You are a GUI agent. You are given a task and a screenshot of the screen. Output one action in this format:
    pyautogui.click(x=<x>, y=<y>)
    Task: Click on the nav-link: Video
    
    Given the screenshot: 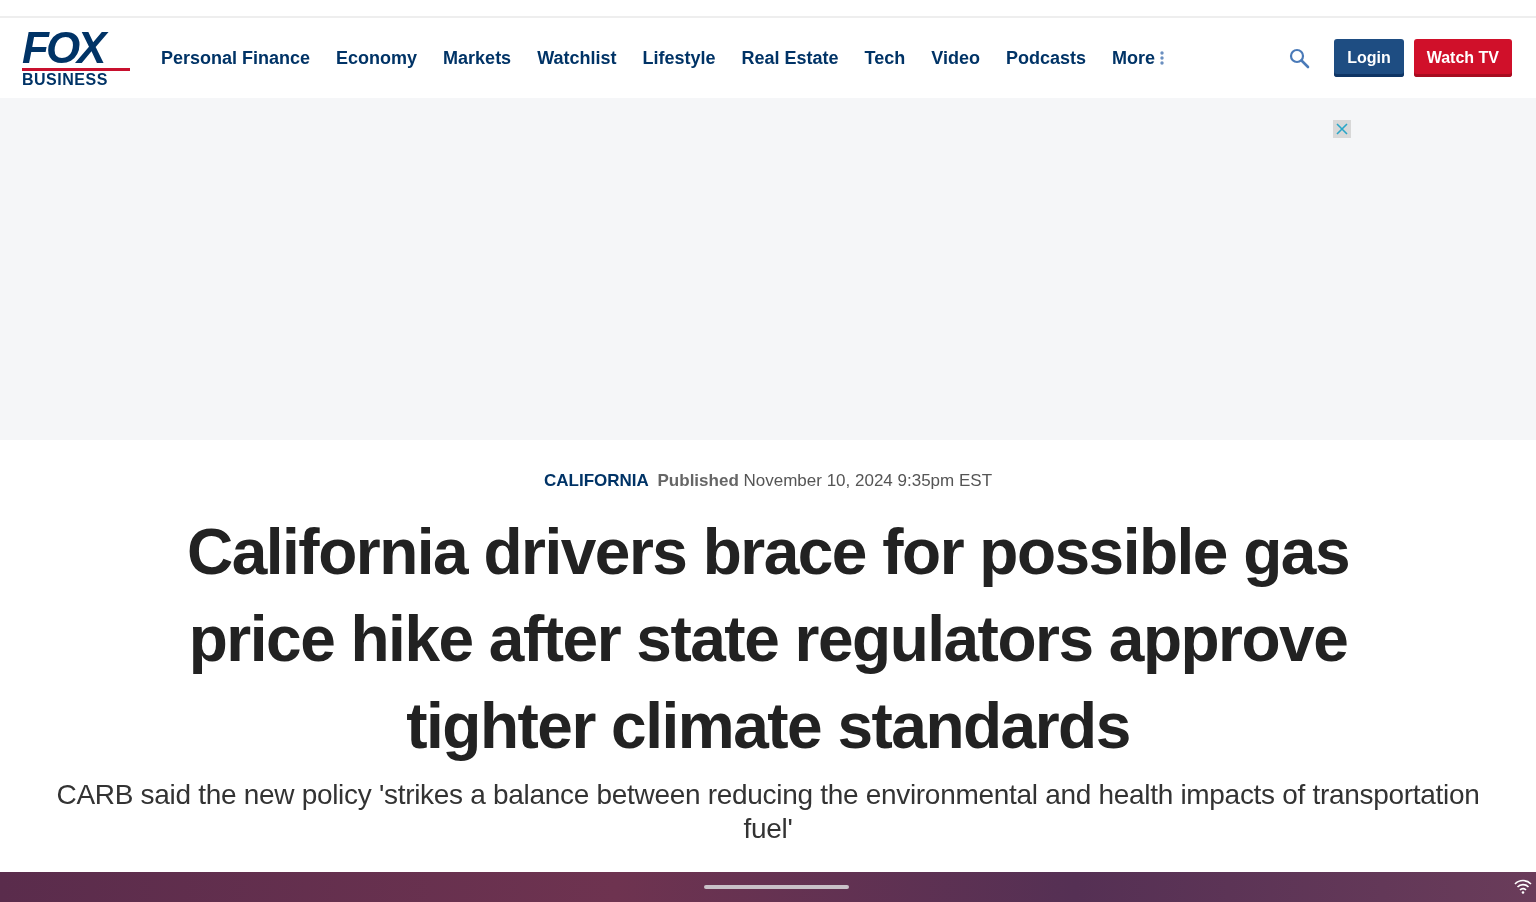 What is the action you would take?
    pyautogui.click(x=955, y=58)
    